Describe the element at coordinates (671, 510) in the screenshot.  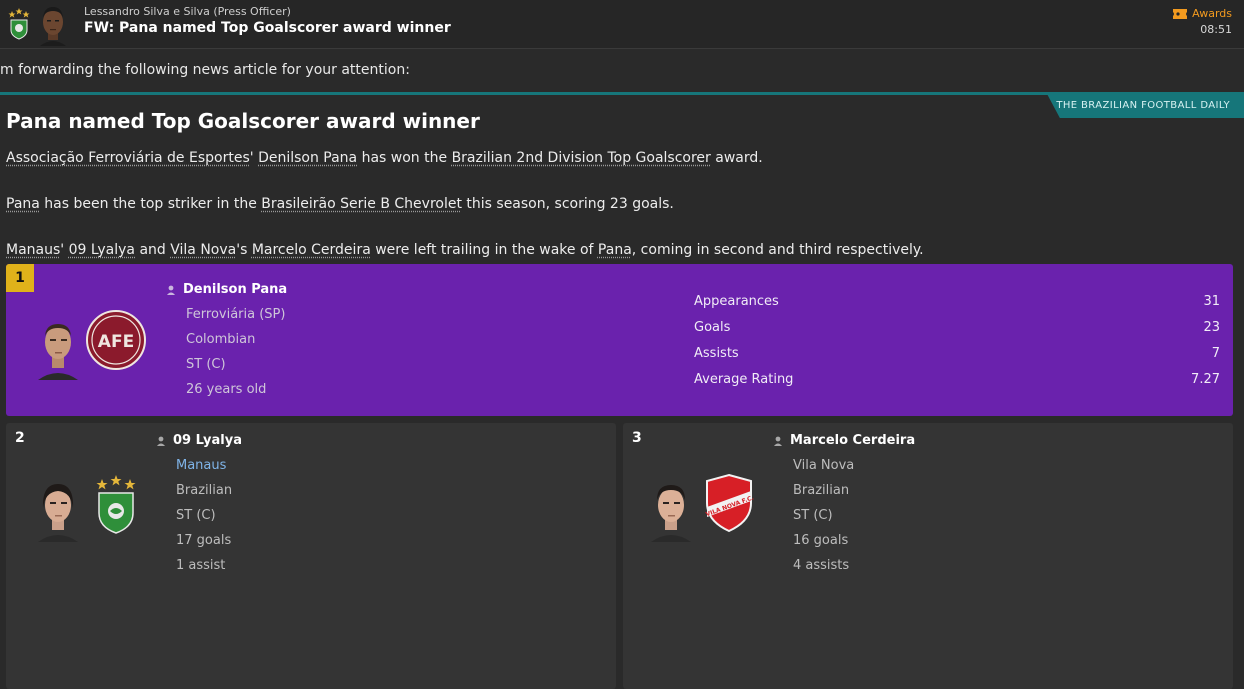
I see `player-face-marcelo-cerdeira` at that location.